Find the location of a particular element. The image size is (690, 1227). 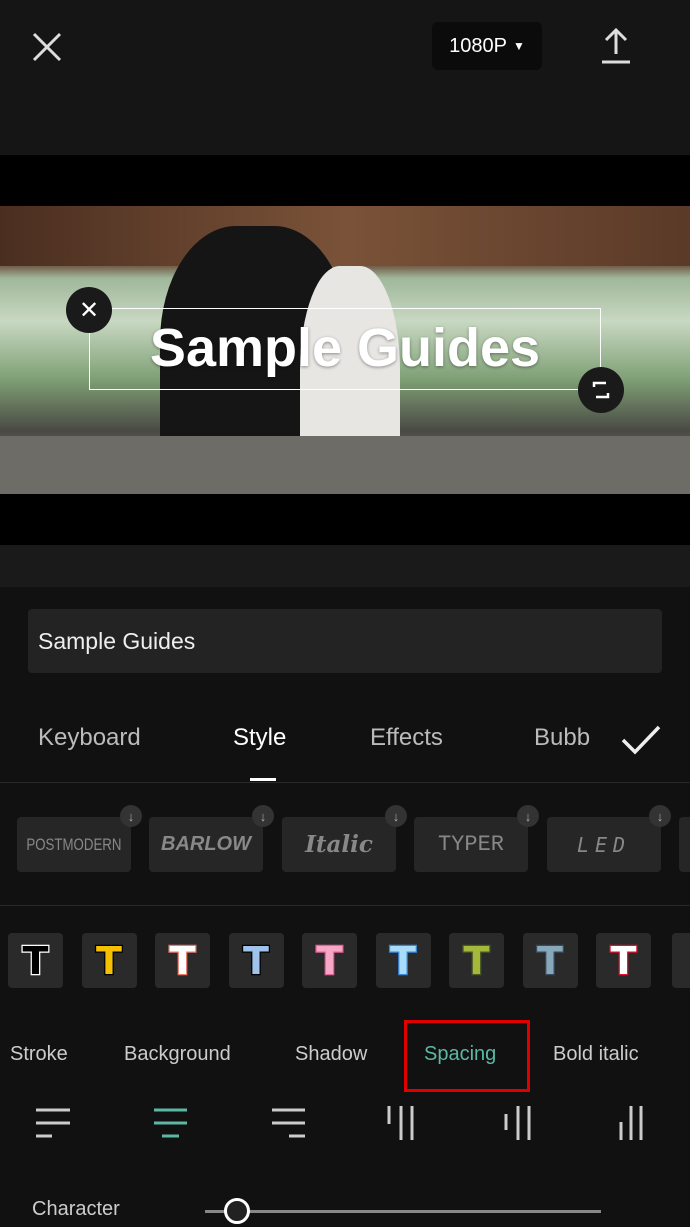

overlay-text: Sample Guides is located at coordinates (345, 348).